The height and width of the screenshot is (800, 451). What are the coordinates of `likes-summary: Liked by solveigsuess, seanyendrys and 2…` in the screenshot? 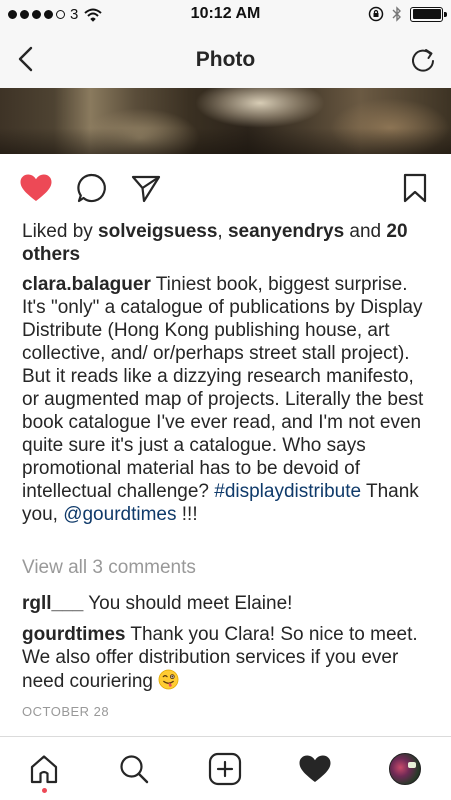 It's located at (227, 243).